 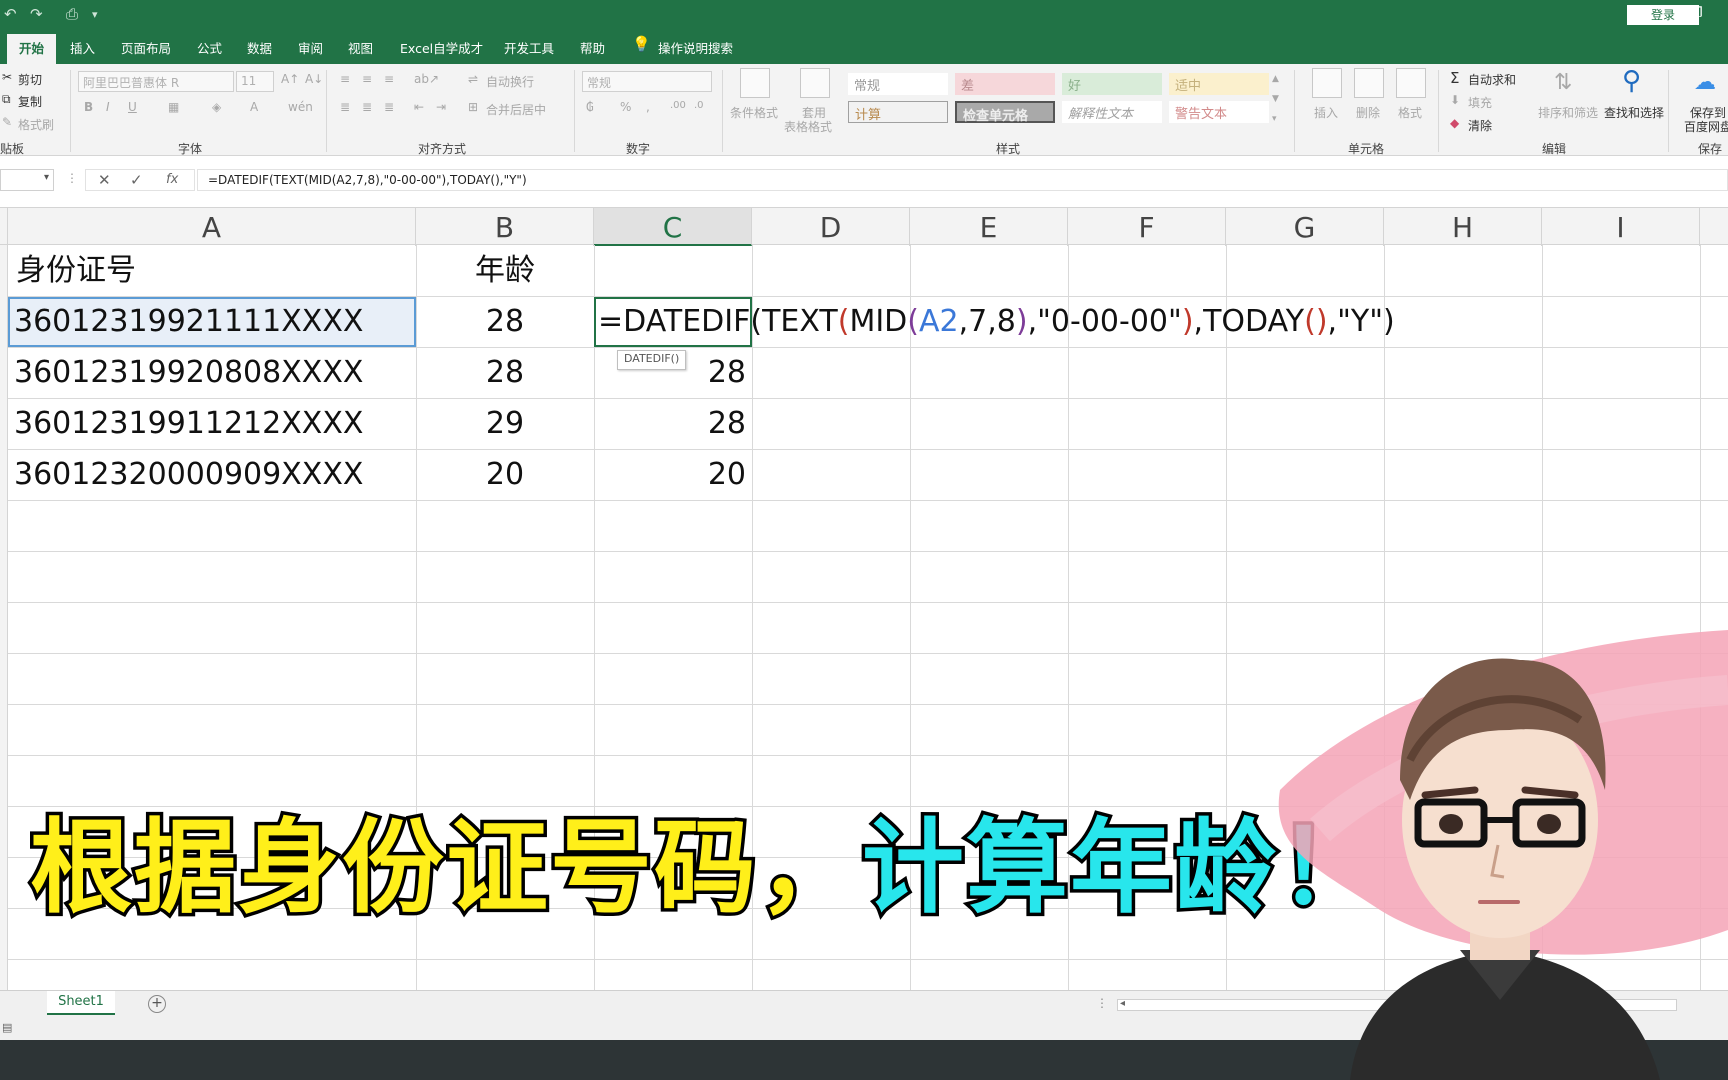 What do you see at coordinates (290, 79) in the screenshot?
I see `increase-font-icon: A↑` at bounding box center [290, 79].